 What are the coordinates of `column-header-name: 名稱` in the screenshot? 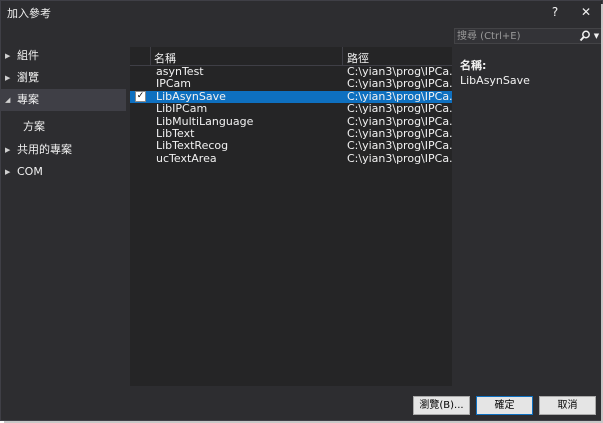 It's located at (165, 58).